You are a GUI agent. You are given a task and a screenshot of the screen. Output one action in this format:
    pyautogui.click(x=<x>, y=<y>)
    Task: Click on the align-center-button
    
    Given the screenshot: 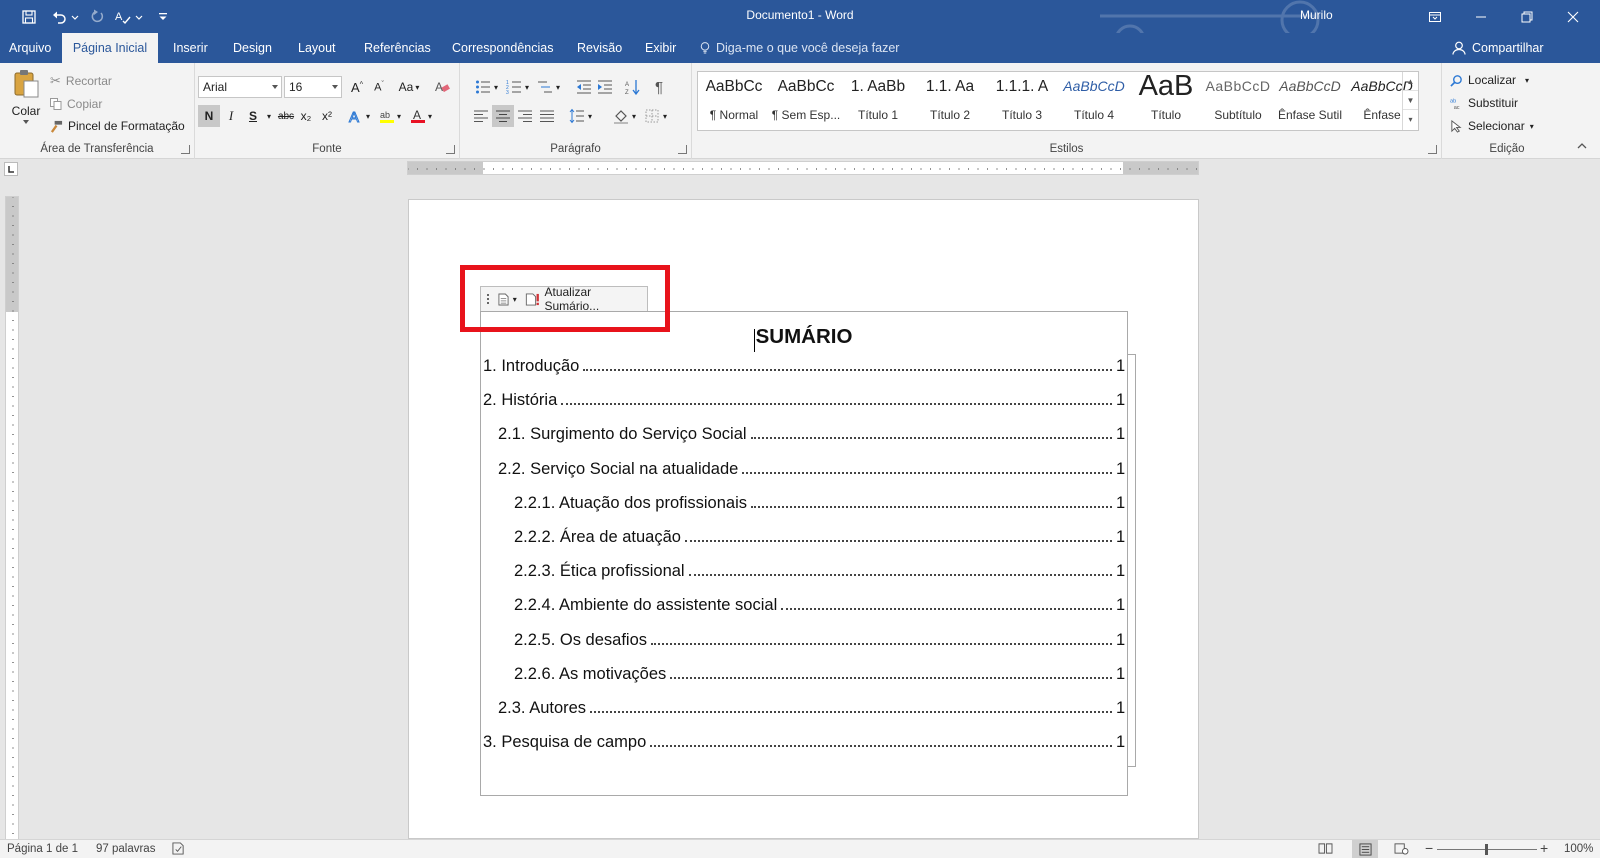 What is the action you would take?
    pyautogui.click(x=503, y=116)
    